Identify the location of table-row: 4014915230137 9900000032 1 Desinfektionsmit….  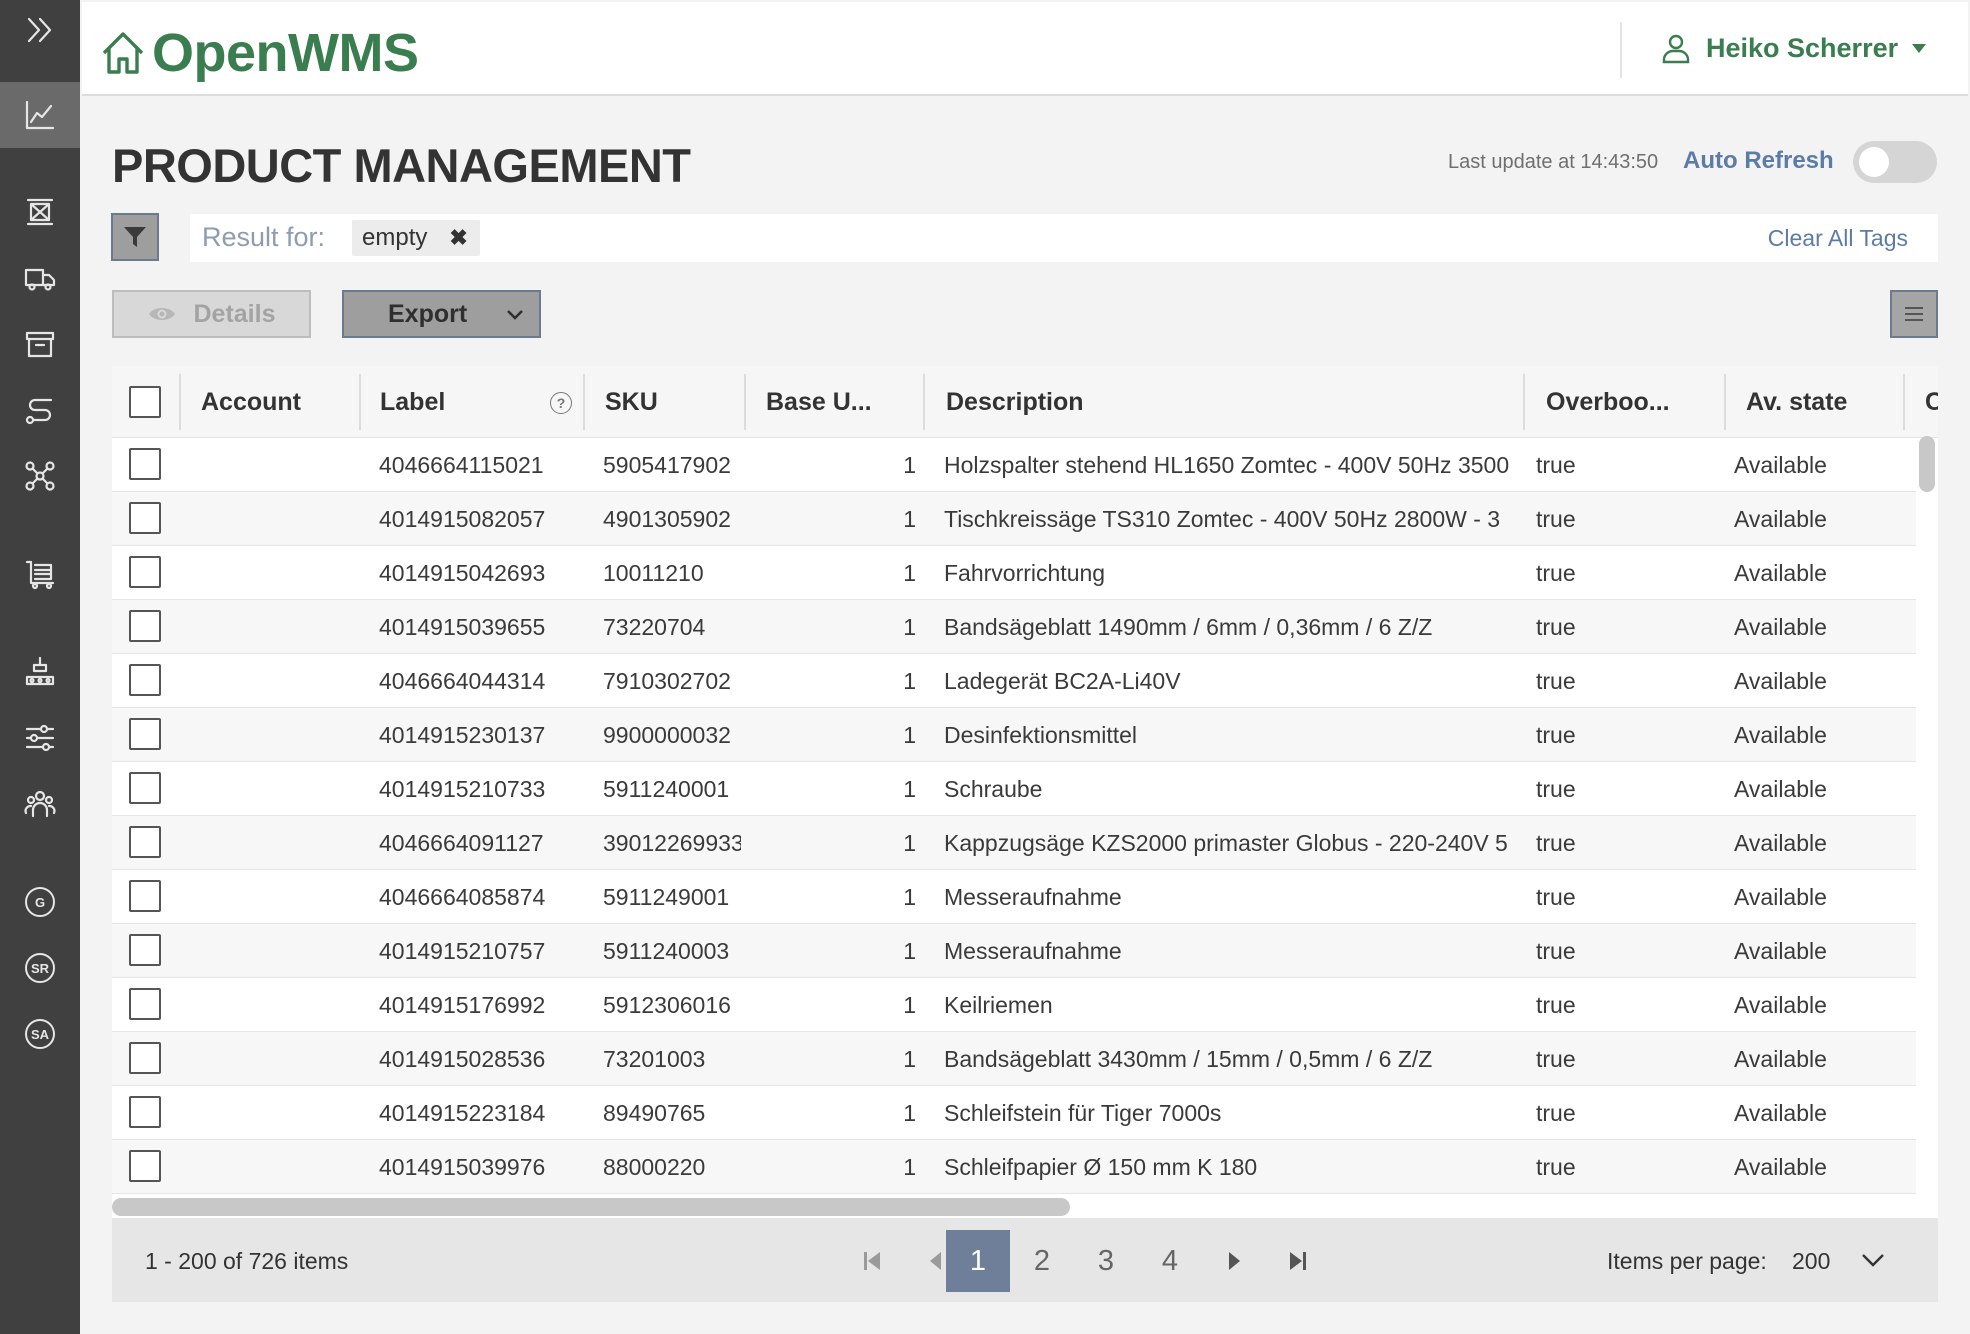
(1014, 735).